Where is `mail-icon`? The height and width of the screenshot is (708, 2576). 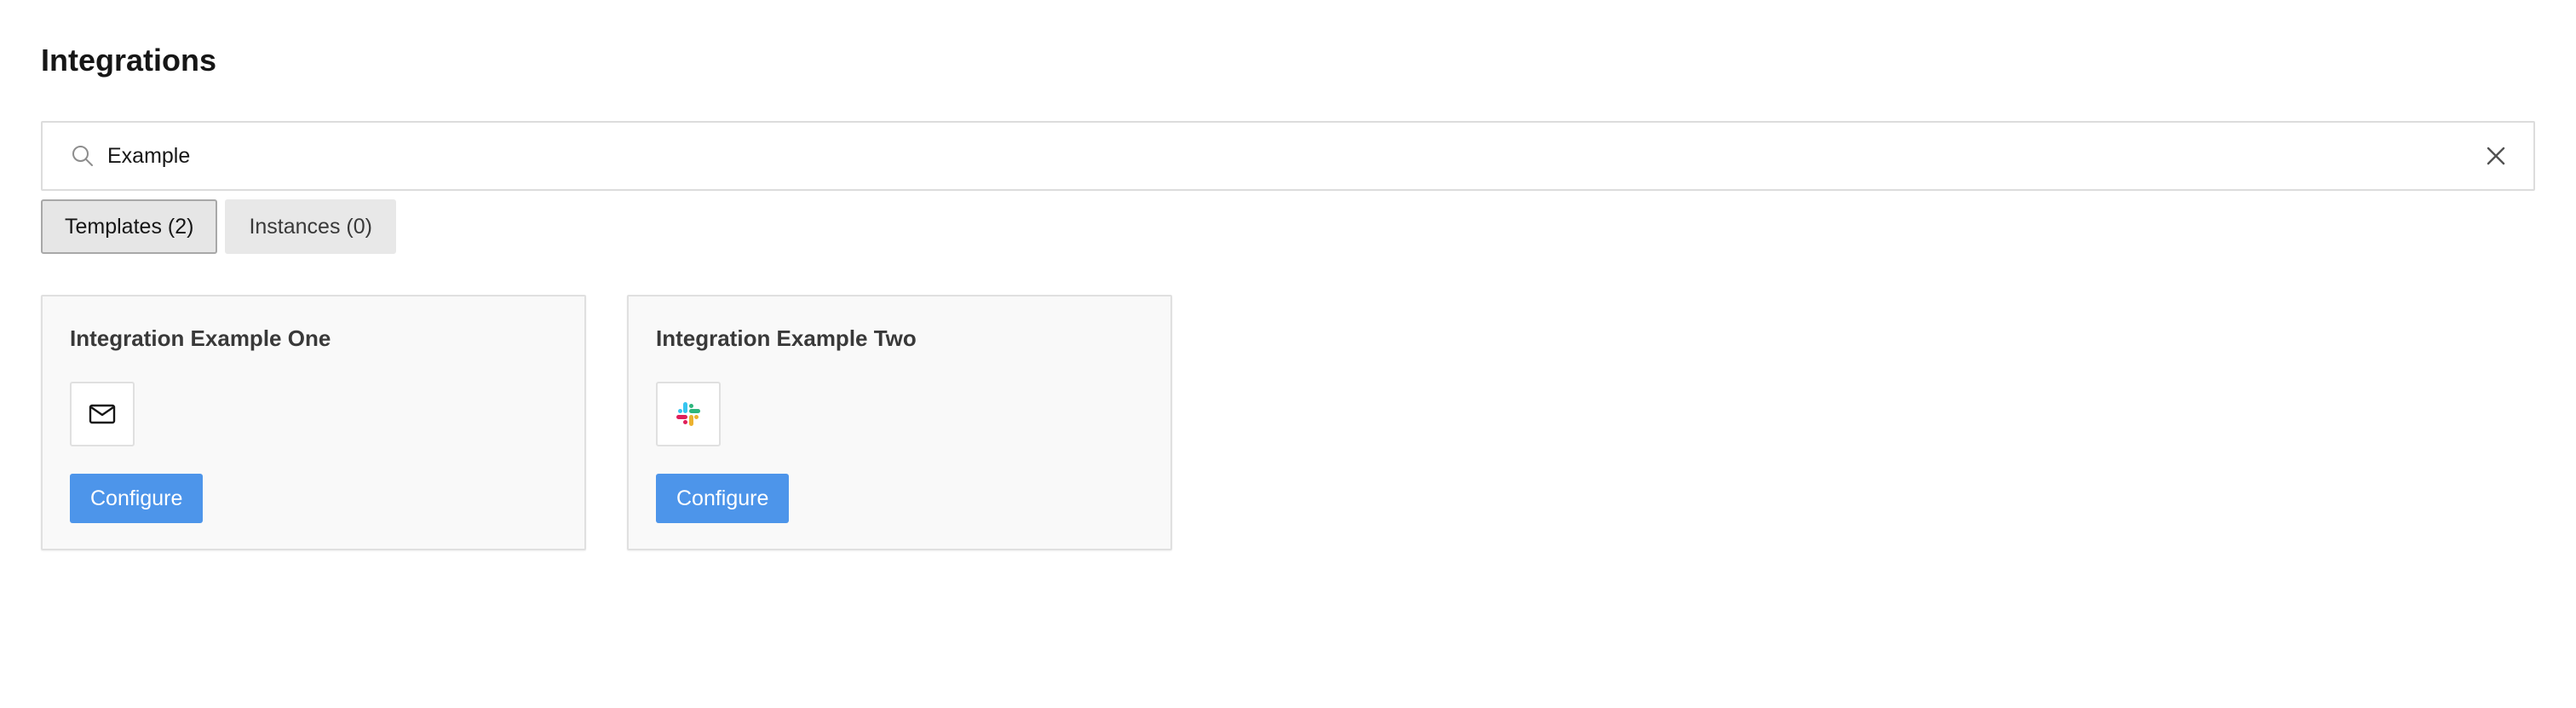 mail-icon is located at coordinates (103, 414).